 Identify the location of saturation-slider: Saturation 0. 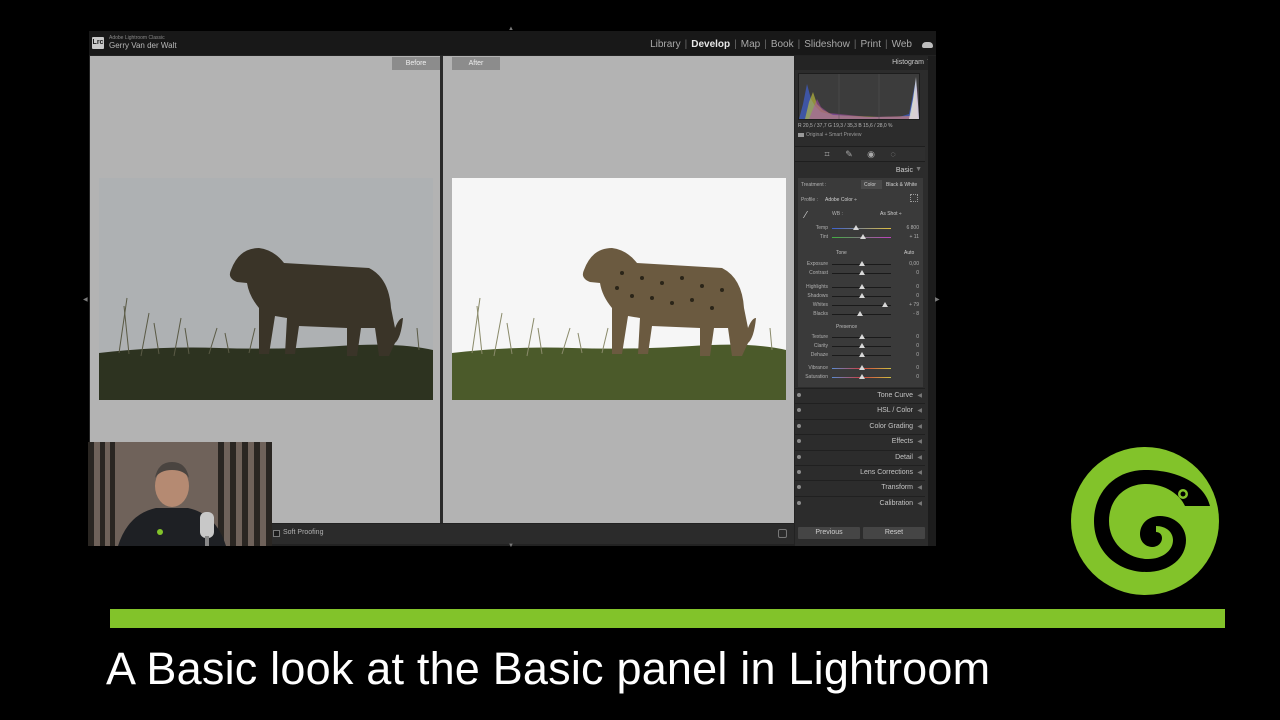
(860, 377).